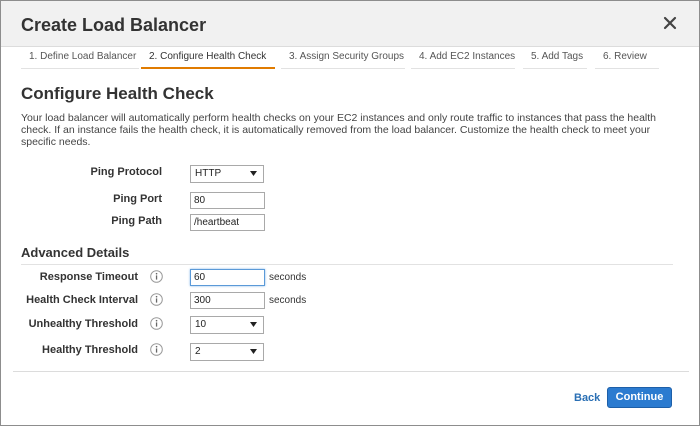 Image resolution: width=700 pixels, height=426 pixels. Describe the element at coordinates (351, 371) in the screenshot. I see `footer-divider` at that location.